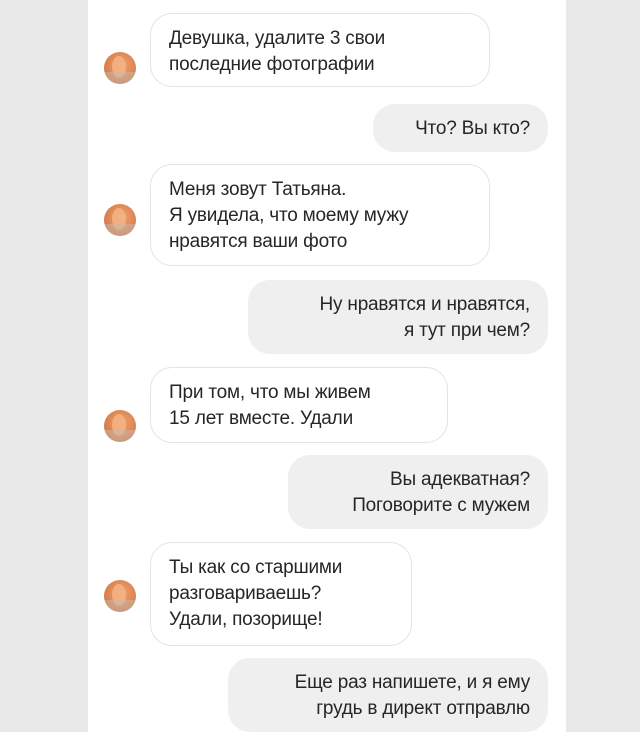  Describe the element at coordinates (460, 128) in the screenshot. I see `outgoing-message-bubble: Что? Вы кто?` at that location.